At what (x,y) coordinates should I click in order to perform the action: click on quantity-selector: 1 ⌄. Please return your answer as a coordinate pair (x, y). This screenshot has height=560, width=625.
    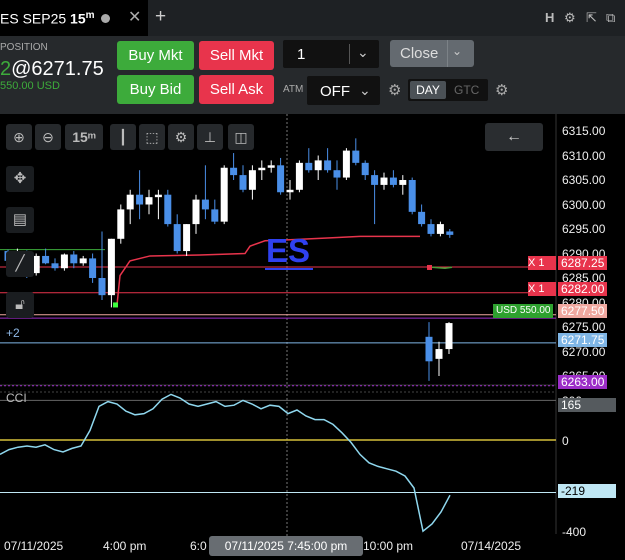
    Looking at the image, I should click on (331, 54).